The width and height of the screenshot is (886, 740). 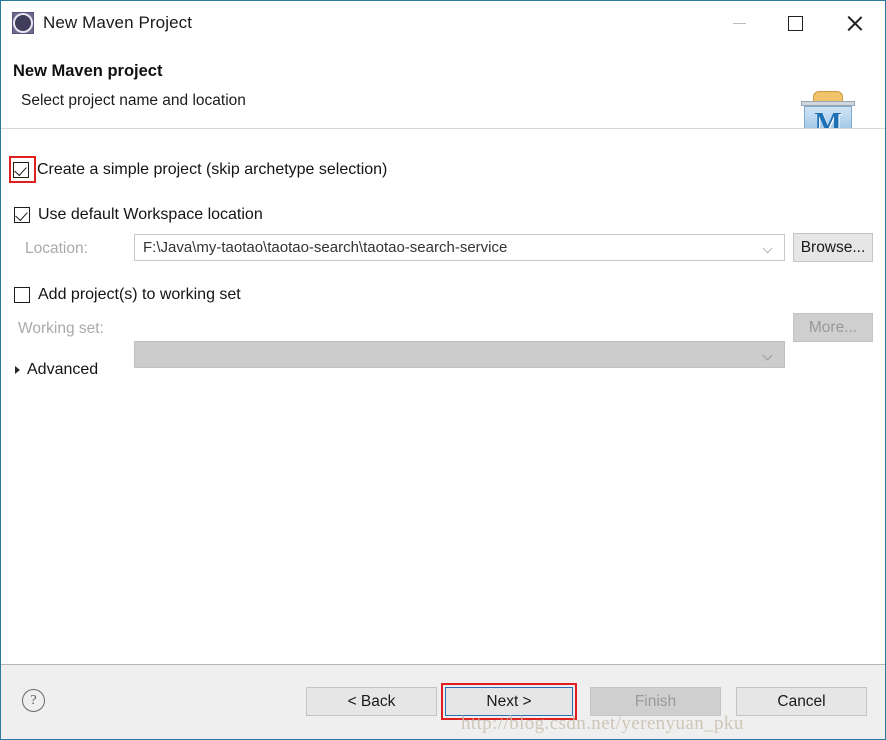 I want to click on chevron-right-icon, so click(x=17, y=370).